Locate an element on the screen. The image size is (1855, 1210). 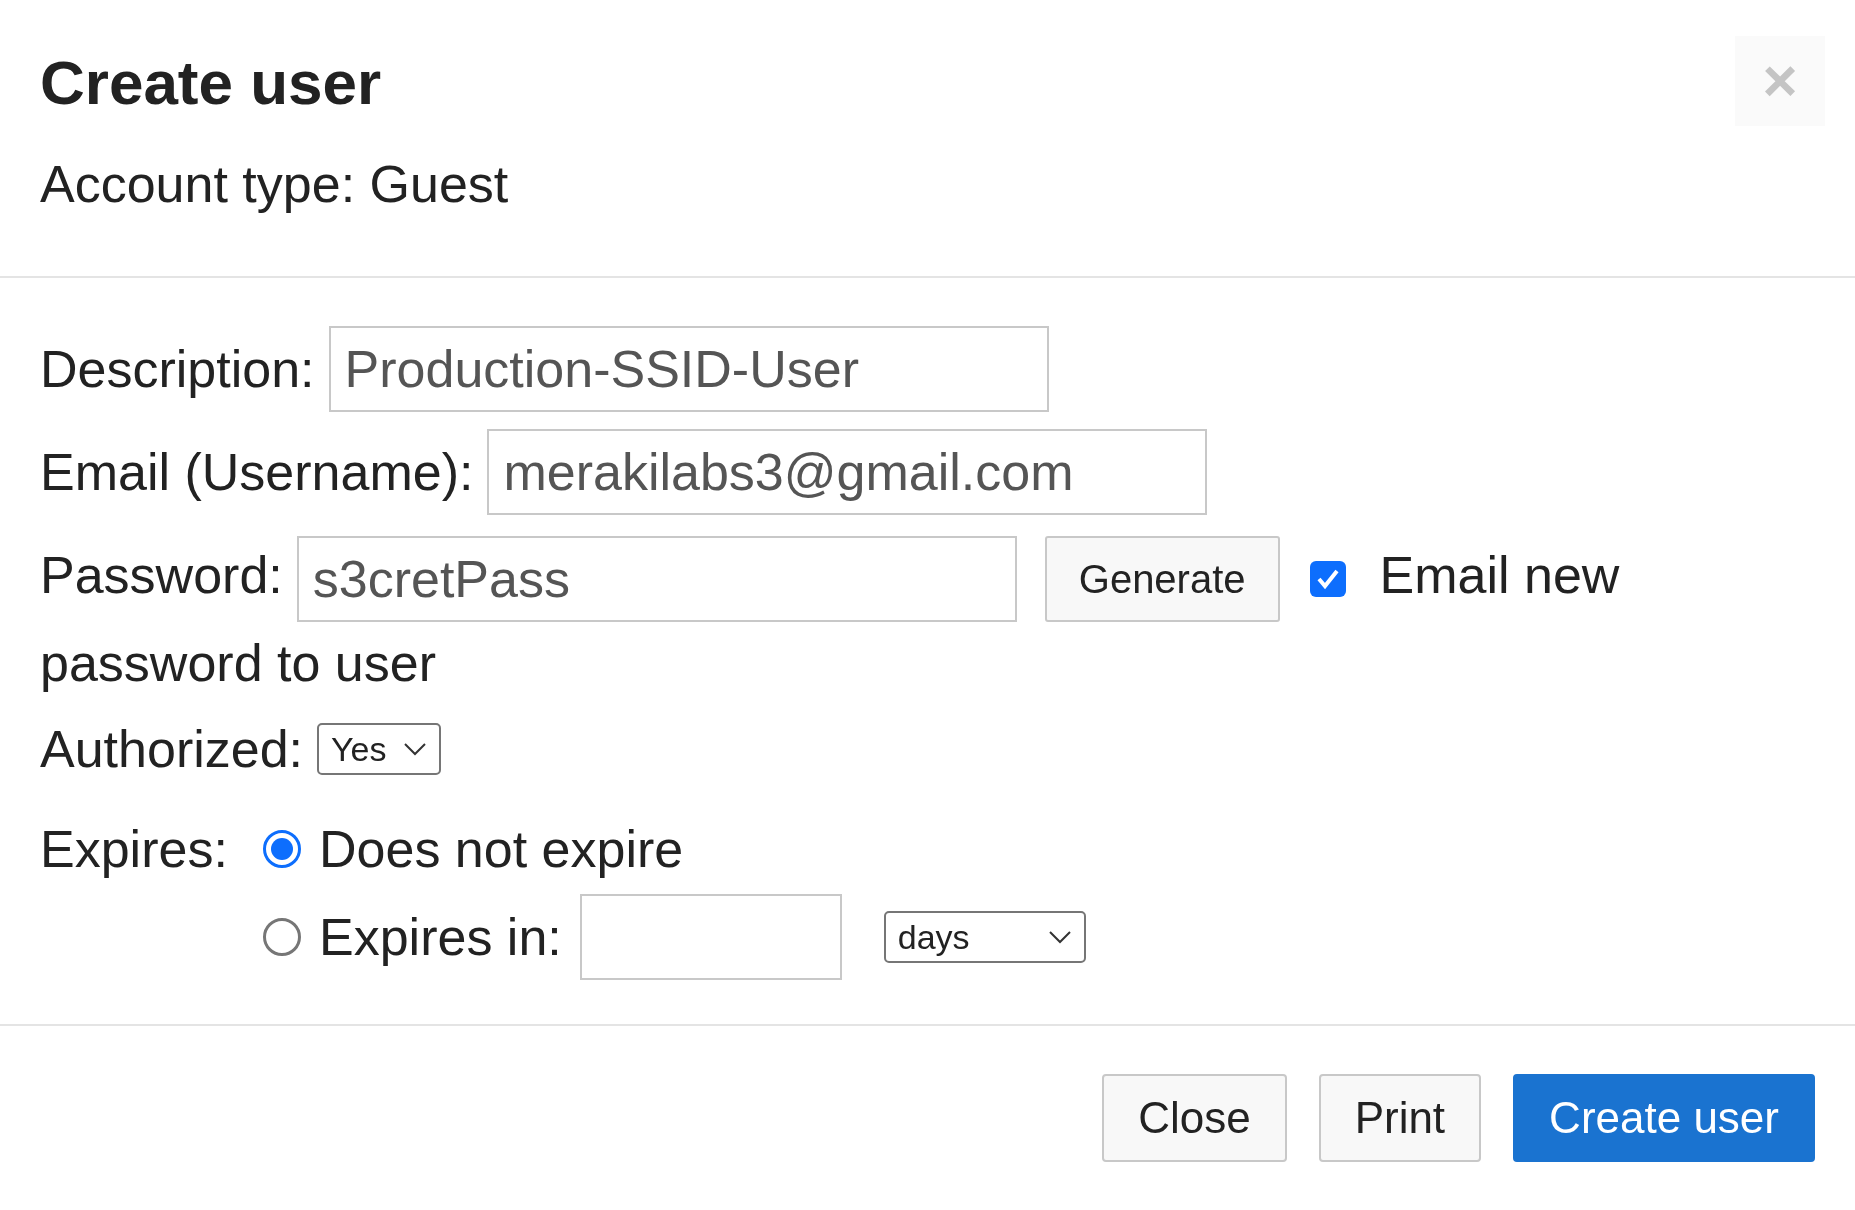
field-label: Password: is located at coordinates (161, 575).